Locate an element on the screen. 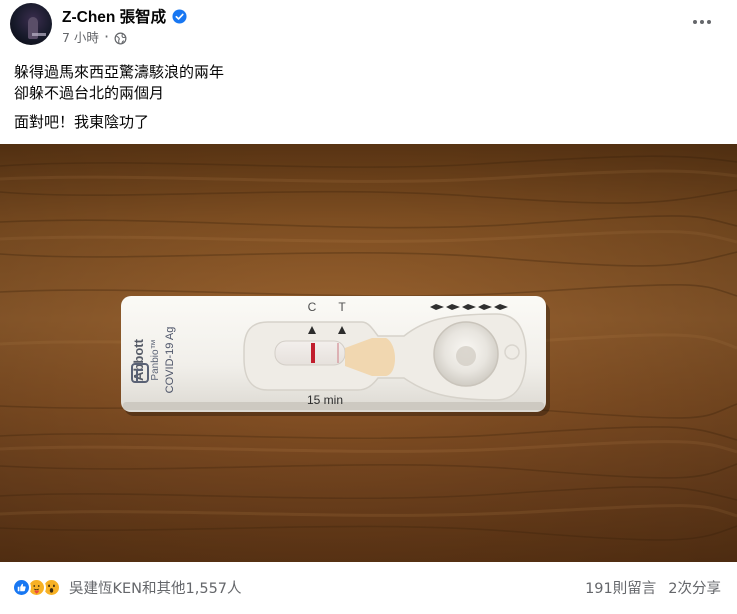 The height and width of the screenshot is (614, 737). engagement-stats: 191則留言 2次分享 is located at coordinates (653, 587).